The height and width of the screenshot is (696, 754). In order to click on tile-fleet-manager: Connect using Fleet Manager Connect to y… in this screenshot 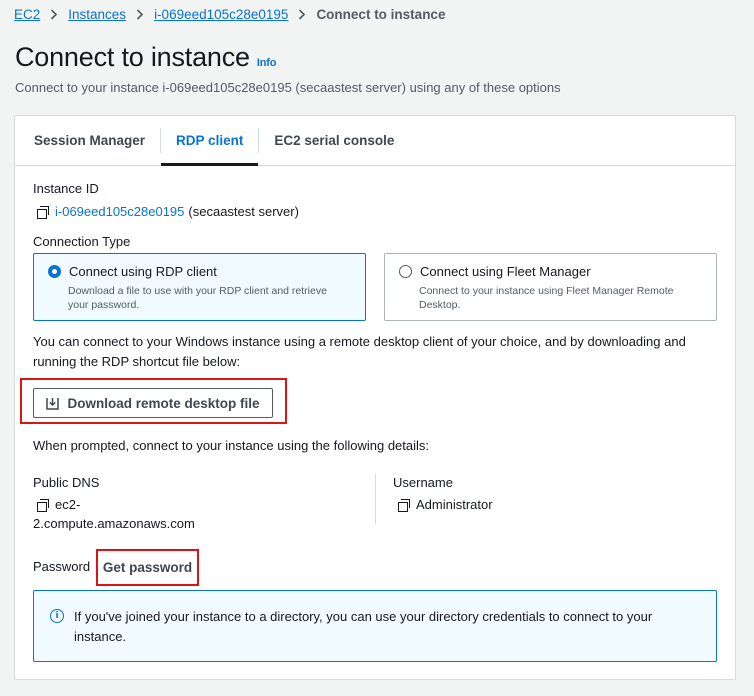, I will do `click(550, 287)`.